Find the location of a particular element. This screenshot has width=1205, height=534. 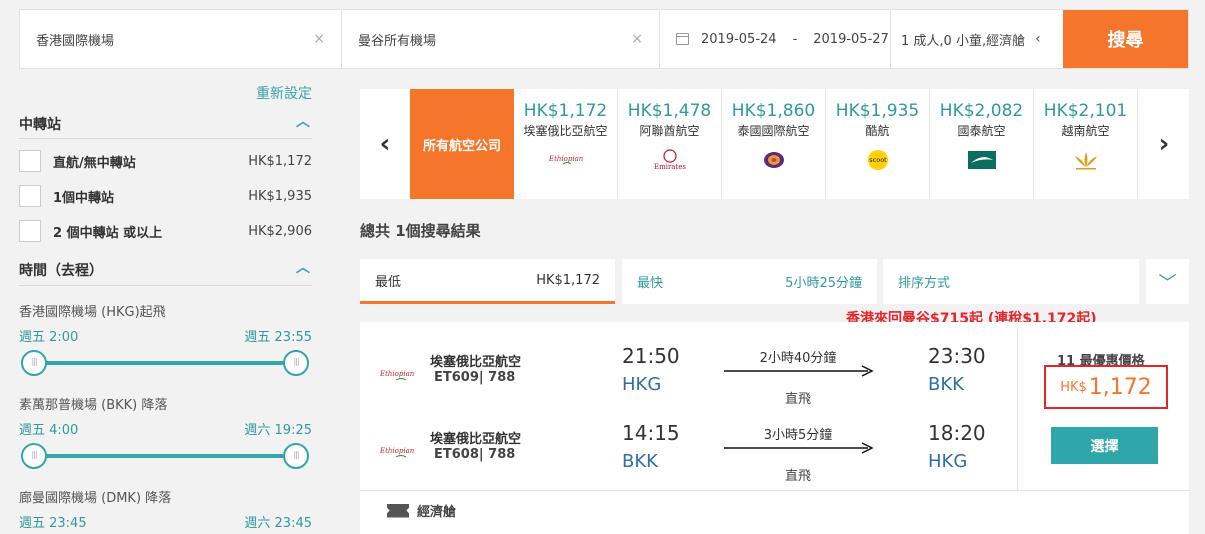

airline-name: 國泰航空 is located at coordinates (981, 131).